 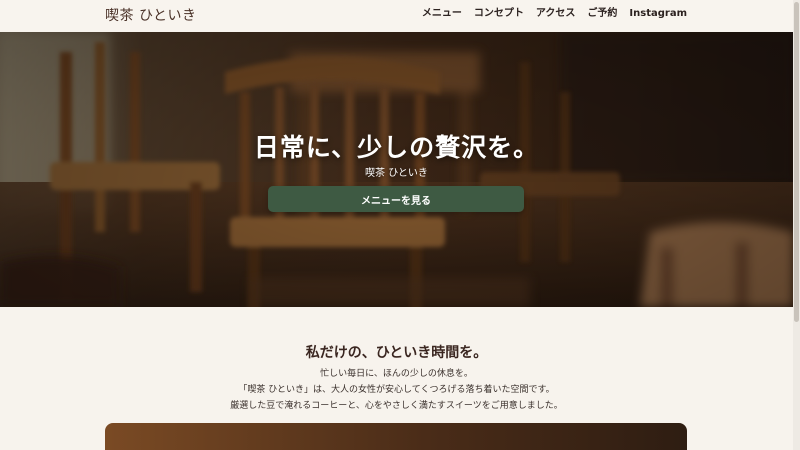 I want to click on feature-image-card, so click(x=396, y=436).